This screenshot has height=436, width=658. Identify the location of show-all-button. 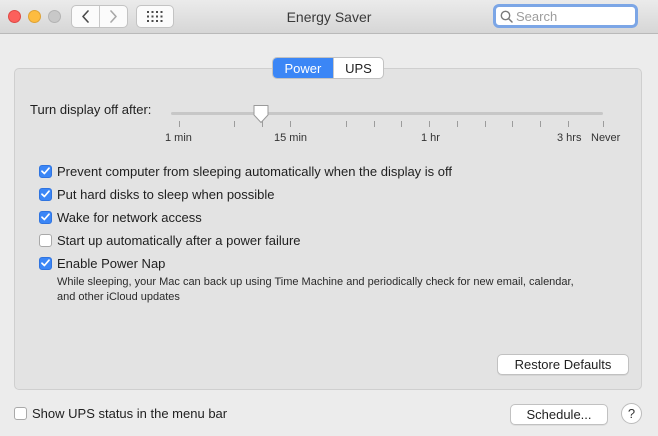
(155, 16).